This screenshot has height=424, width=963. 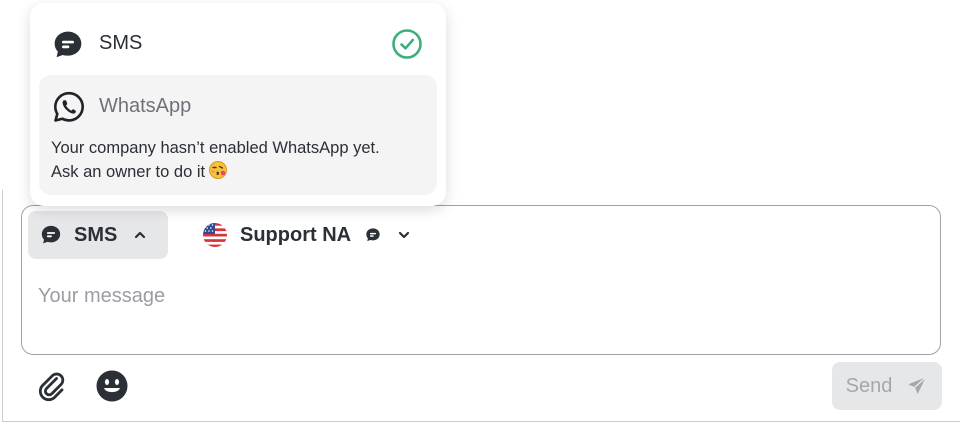 What do you see at coordinates (215, 235) in the screenshot?
I see `us-flag-icon` at bounding box center [215, 235].